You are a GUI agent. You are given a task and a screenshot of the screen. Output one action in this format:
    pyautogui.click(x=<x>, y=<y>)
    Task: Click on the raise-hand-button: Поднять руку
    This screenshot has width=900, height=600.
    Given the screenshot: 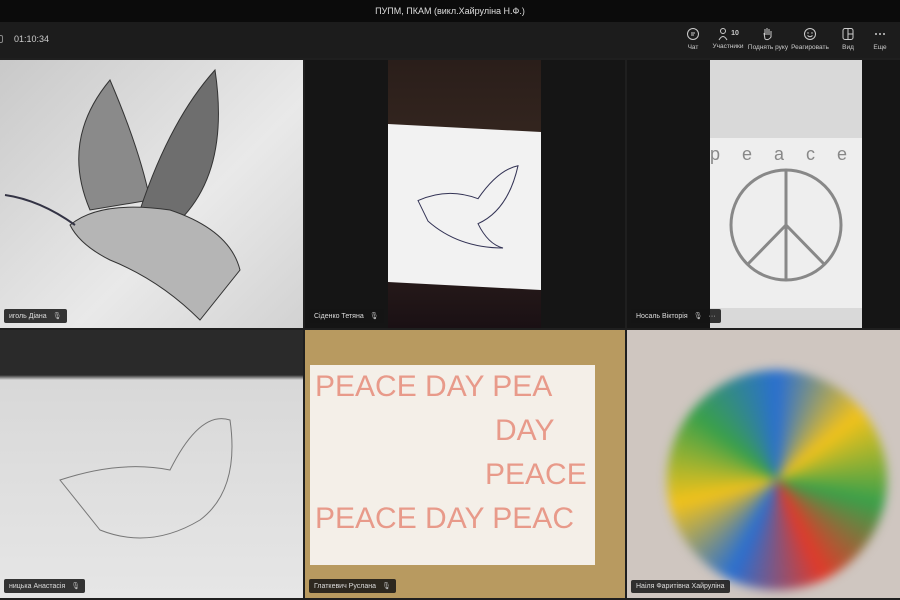 What is the action you would take?
    pyautogui.click(x=768, y=39)
    